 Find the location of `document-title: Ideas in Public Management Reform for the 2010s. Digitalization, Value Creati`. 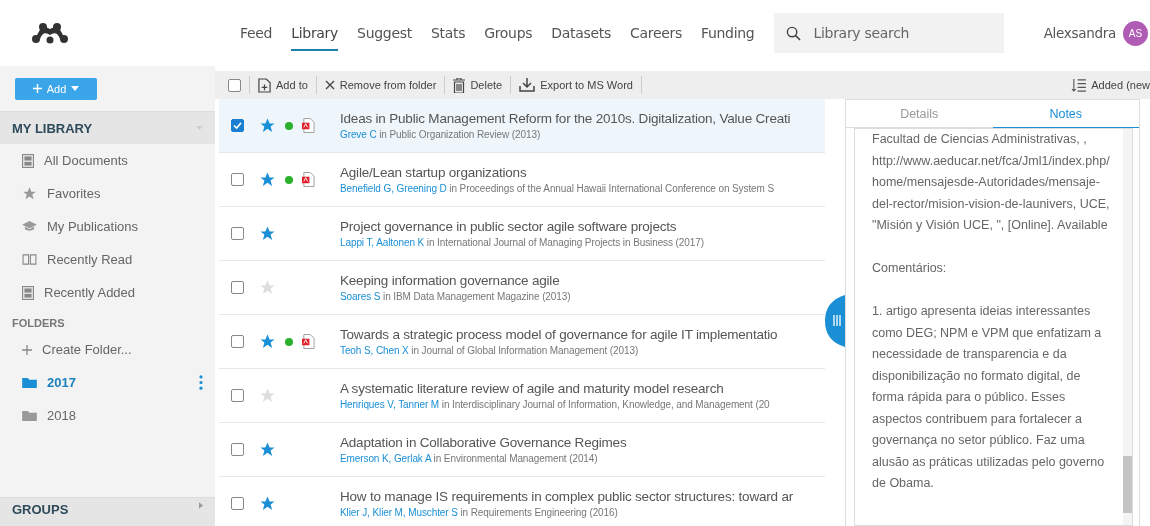

document-title: Ideas in Public Management Reform for the 2010s. Digitalization, Value Creati is located at coordinates (565, 118).